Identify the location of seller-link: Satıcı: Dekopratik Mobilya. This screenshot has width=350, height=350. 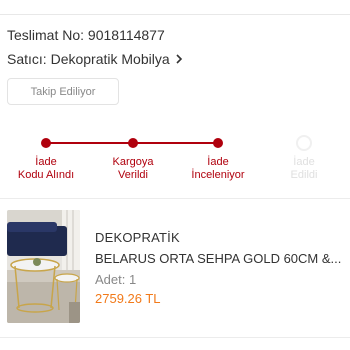
(95, 59).